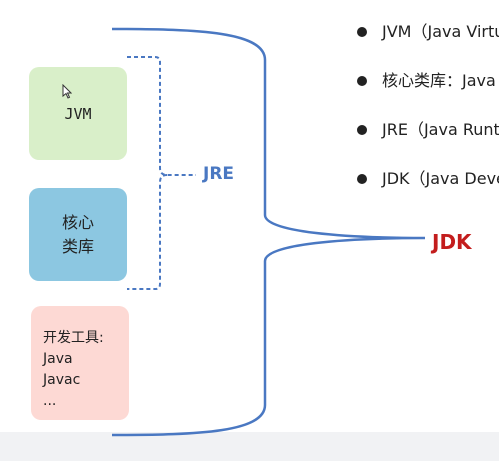  What do you see at coordinates (62, 380) in the screenshot?
I see `dev-tools-item-javac: Javac` at bounding box center [62, 380].